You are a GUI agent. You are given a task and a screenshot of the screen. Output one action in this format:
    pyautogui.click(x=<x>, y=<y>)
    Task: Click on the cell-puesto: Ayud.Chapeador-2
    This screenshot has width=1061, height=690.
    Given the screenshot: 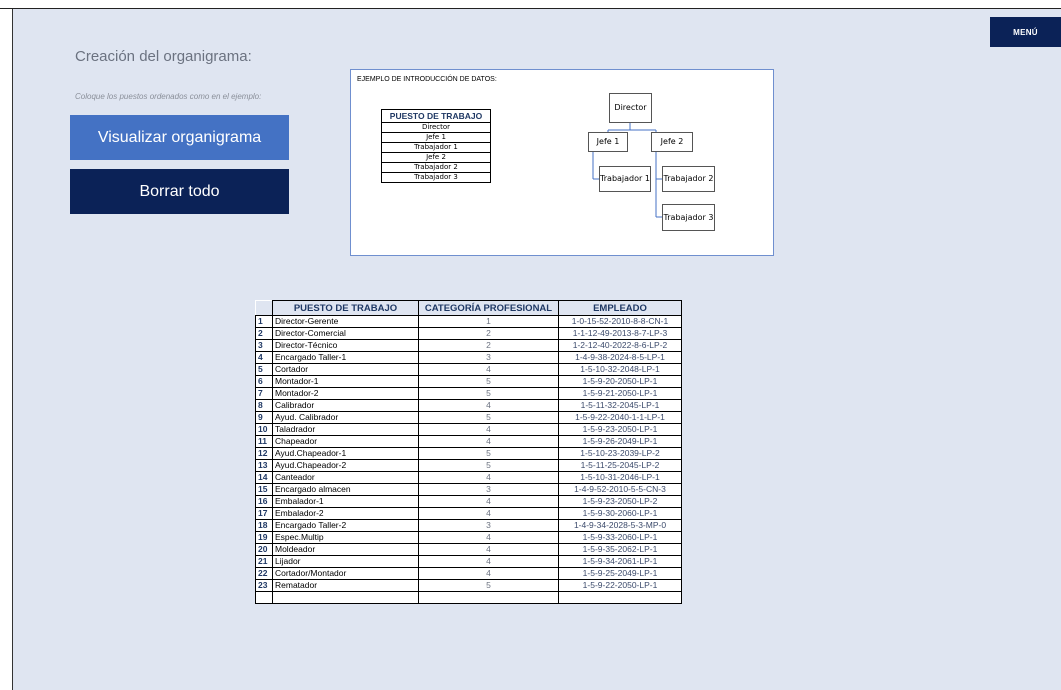 What is the action you would take?
    pyautogui.click(x=345, y=465)
    